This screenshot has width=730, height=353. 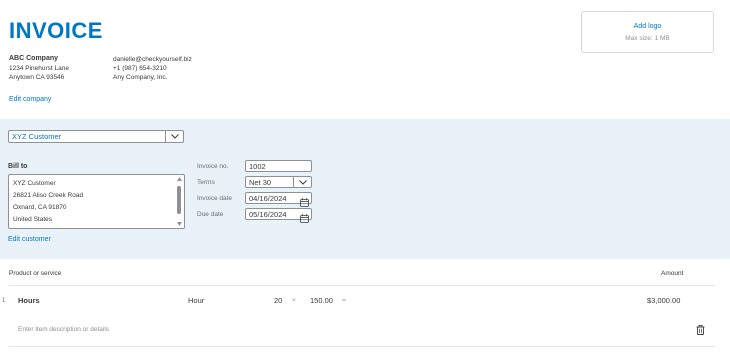 I want to click on due-date-field: 05/16/2024, so click(x=278, y=215).